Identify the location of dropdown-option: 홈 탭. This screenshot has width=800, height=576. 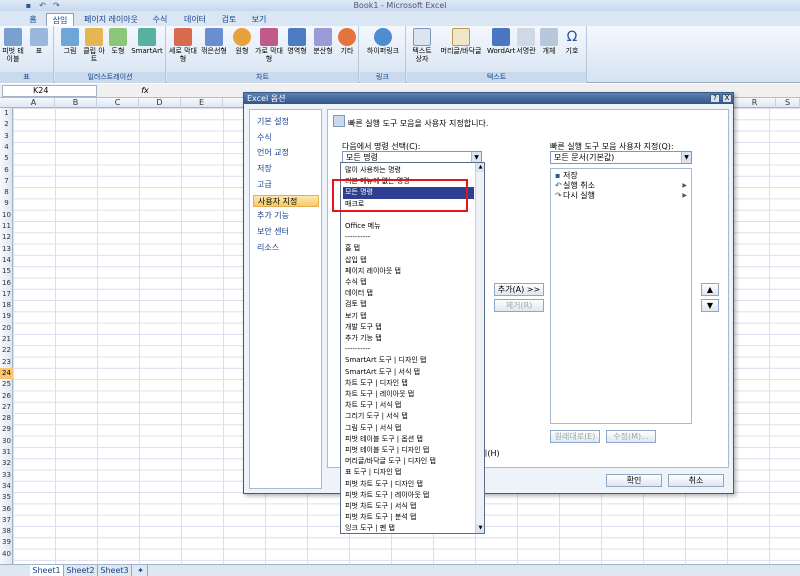
(408, 249).